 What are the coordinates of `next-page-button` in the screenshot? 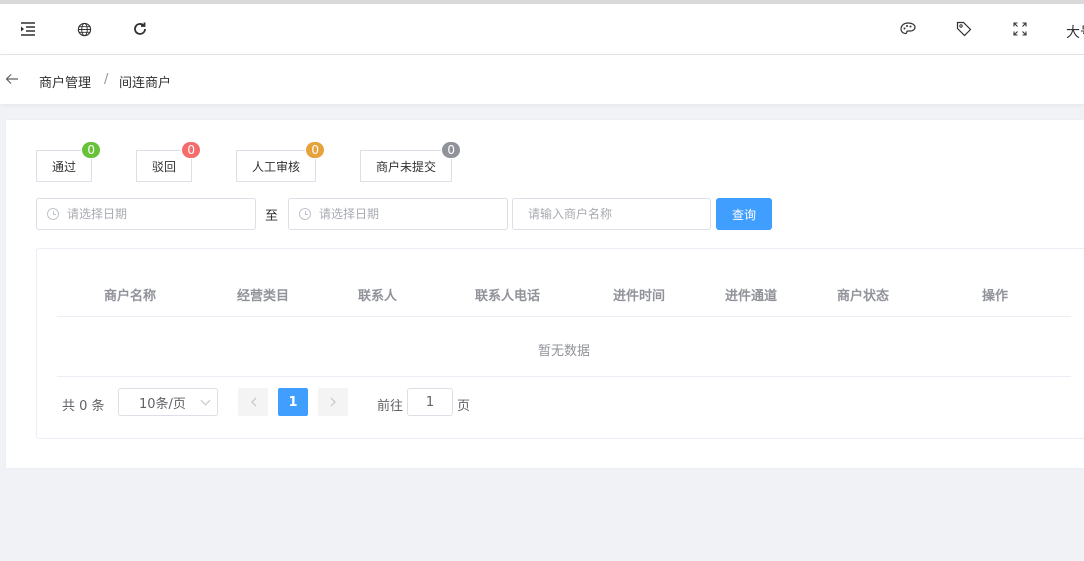 It's located at (333, 402).